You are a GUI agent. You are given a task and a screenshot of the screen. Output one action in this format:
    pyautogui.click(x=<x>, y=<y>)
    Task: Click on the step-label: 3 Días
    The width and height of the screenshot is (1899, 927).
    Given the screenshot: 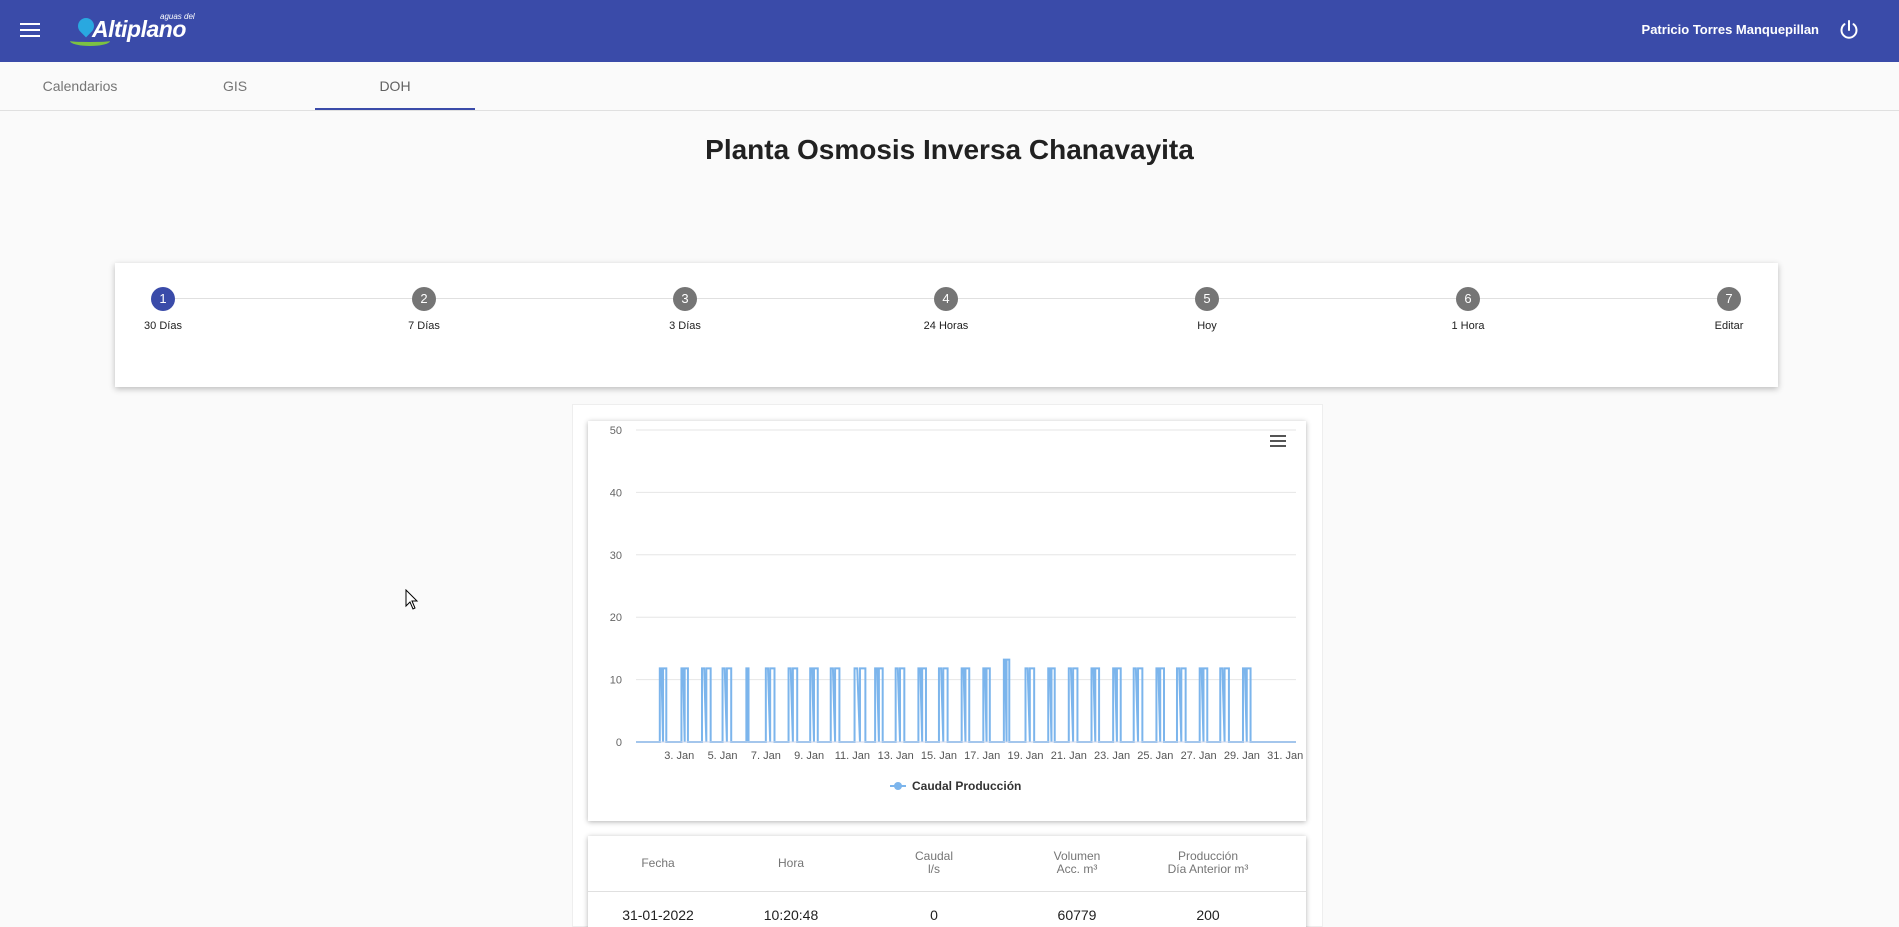 What is the action you would take?
    pyautogui.click(x=685, y=326)
    